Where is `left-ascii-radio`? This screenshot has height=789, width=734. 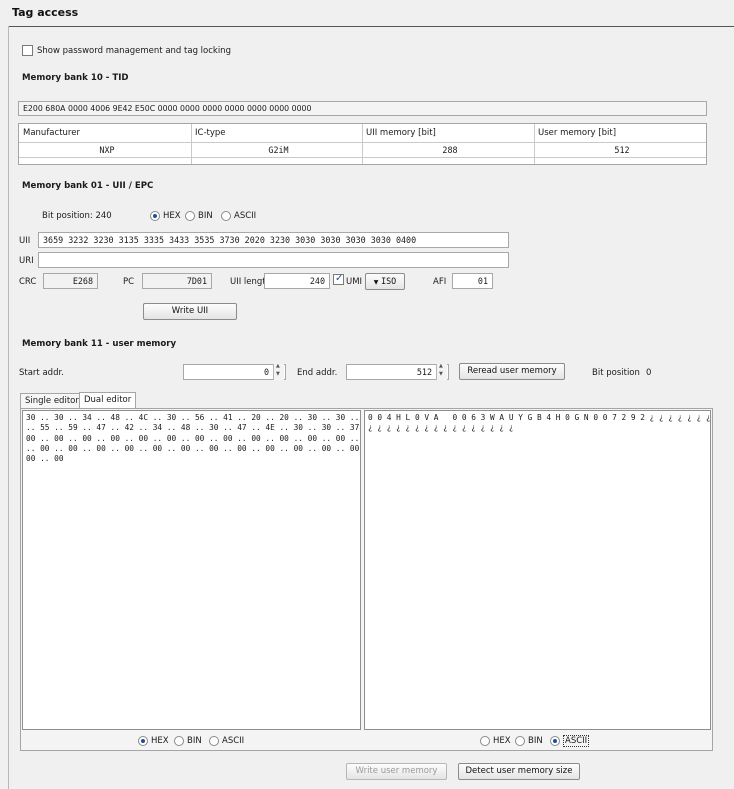
left-ascii-radio is located at coordinates (214, 741).